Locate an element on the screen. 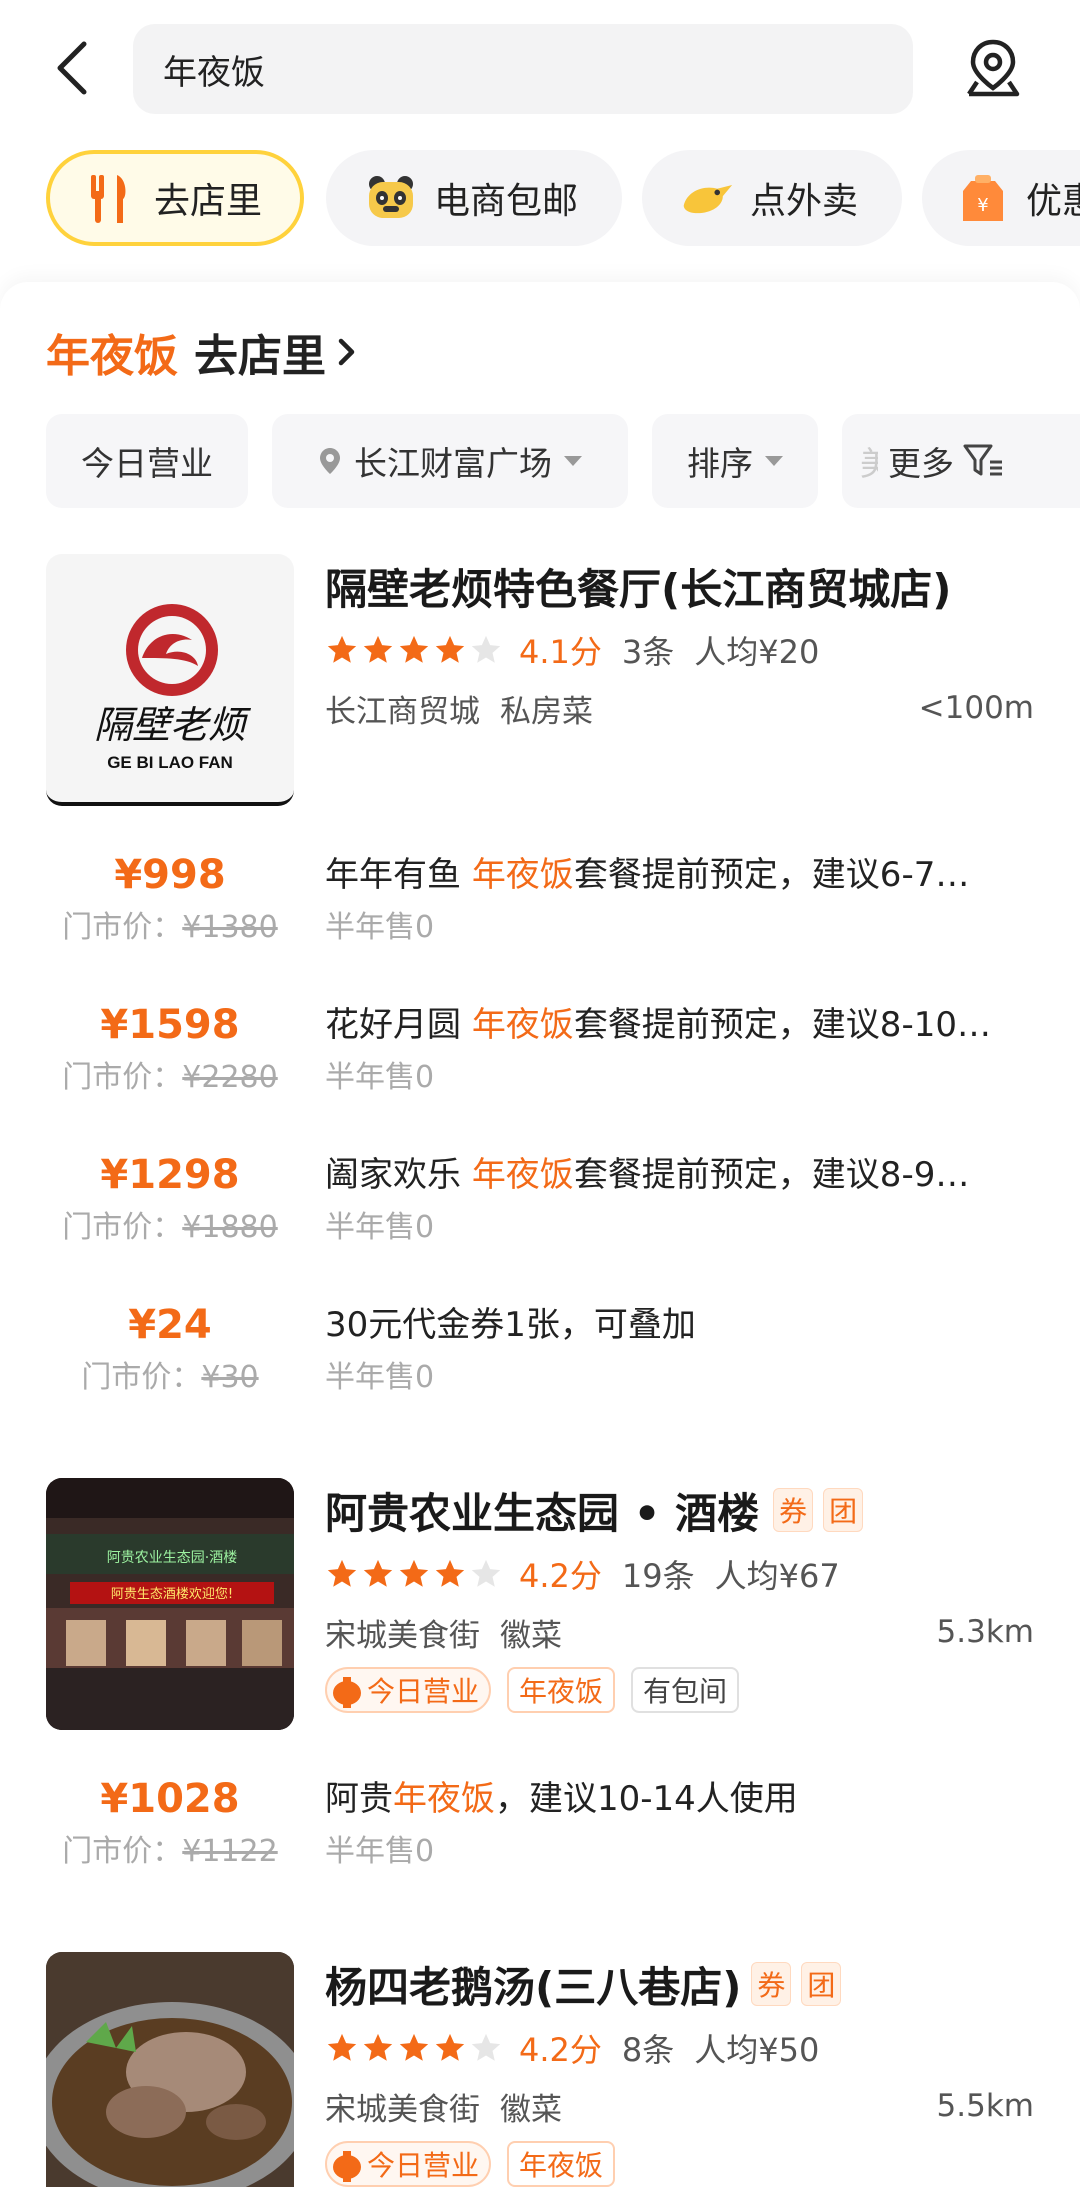 This screenshot has width=1080, height=2187. top-bar: 年夜饭 is located at coordinates (540, 70).